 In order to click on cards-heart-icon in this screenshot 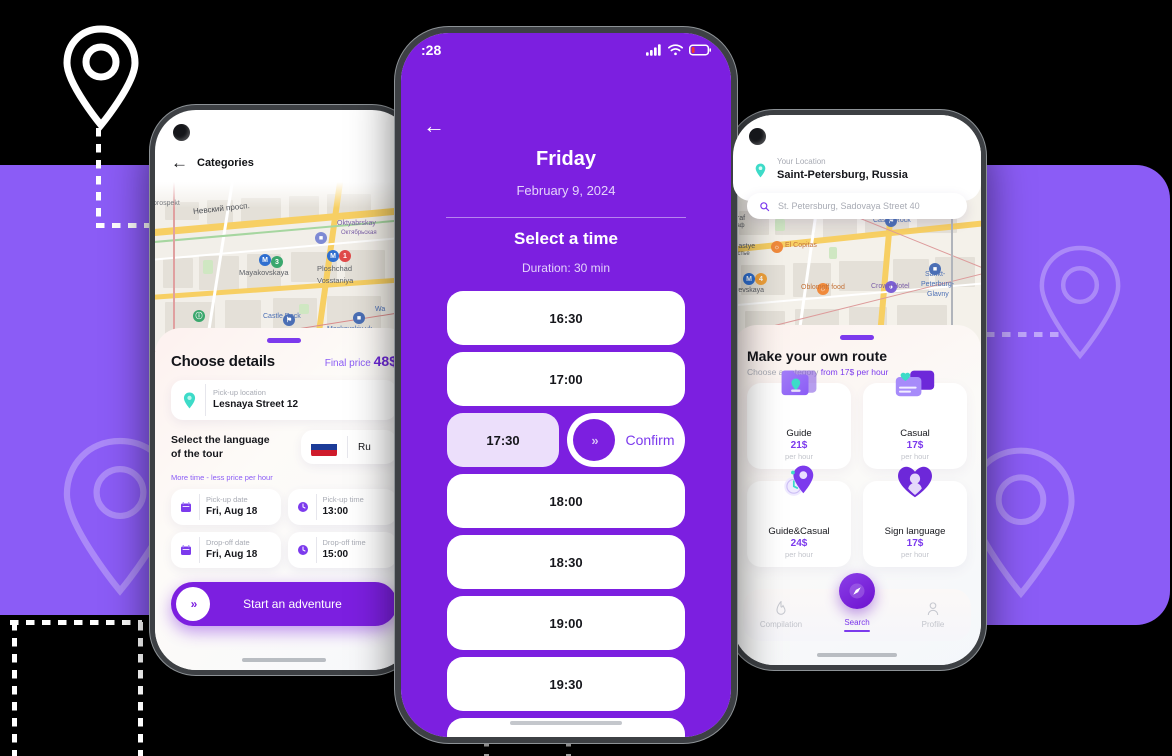, I will do `click(915, 383)`.